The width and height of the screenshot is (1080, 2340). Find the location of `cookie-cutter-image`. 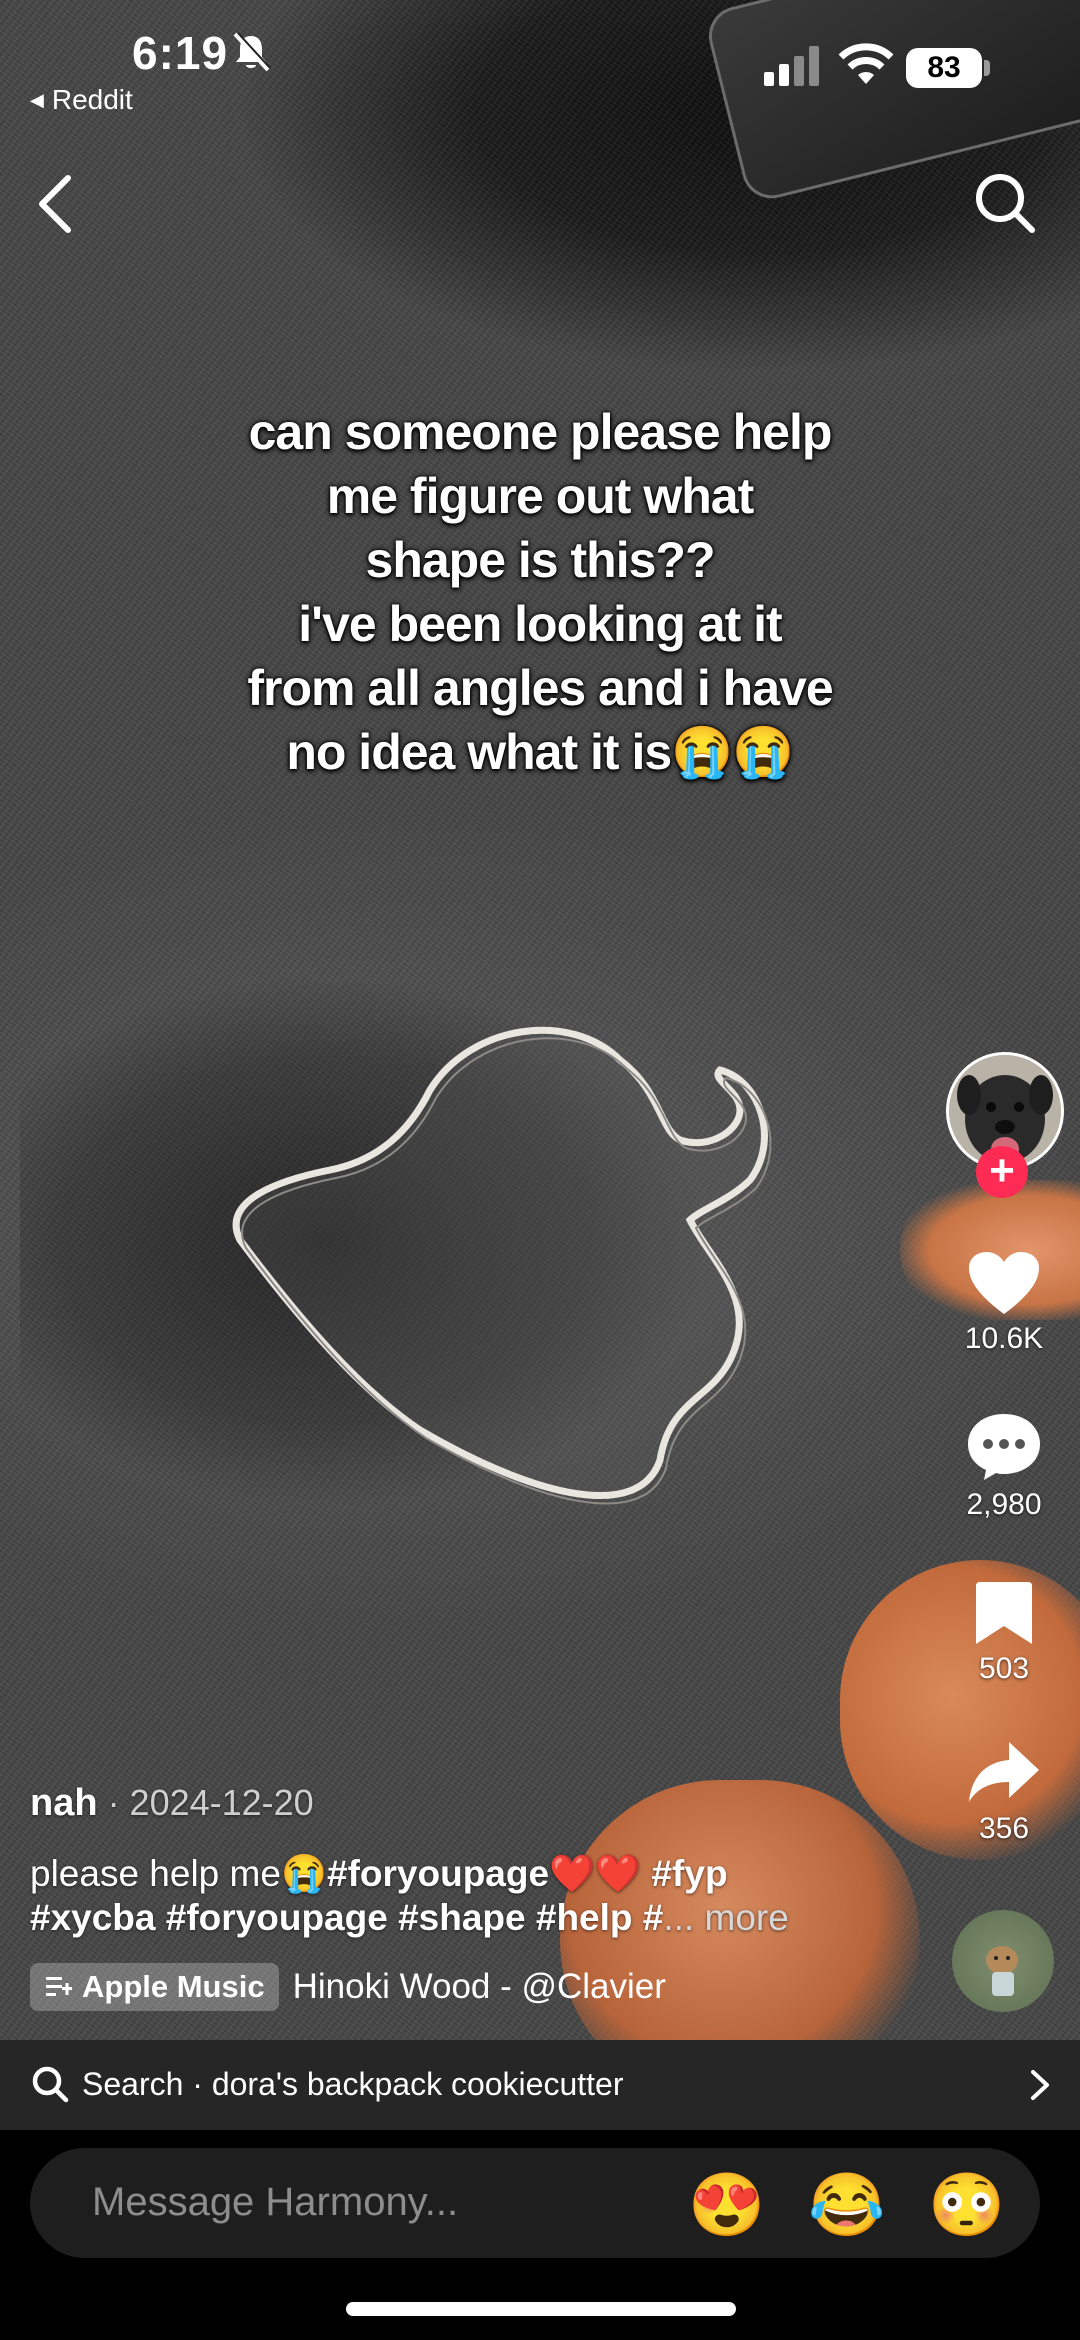

cookie-cutter-image is located at coordinates (502, 1265).